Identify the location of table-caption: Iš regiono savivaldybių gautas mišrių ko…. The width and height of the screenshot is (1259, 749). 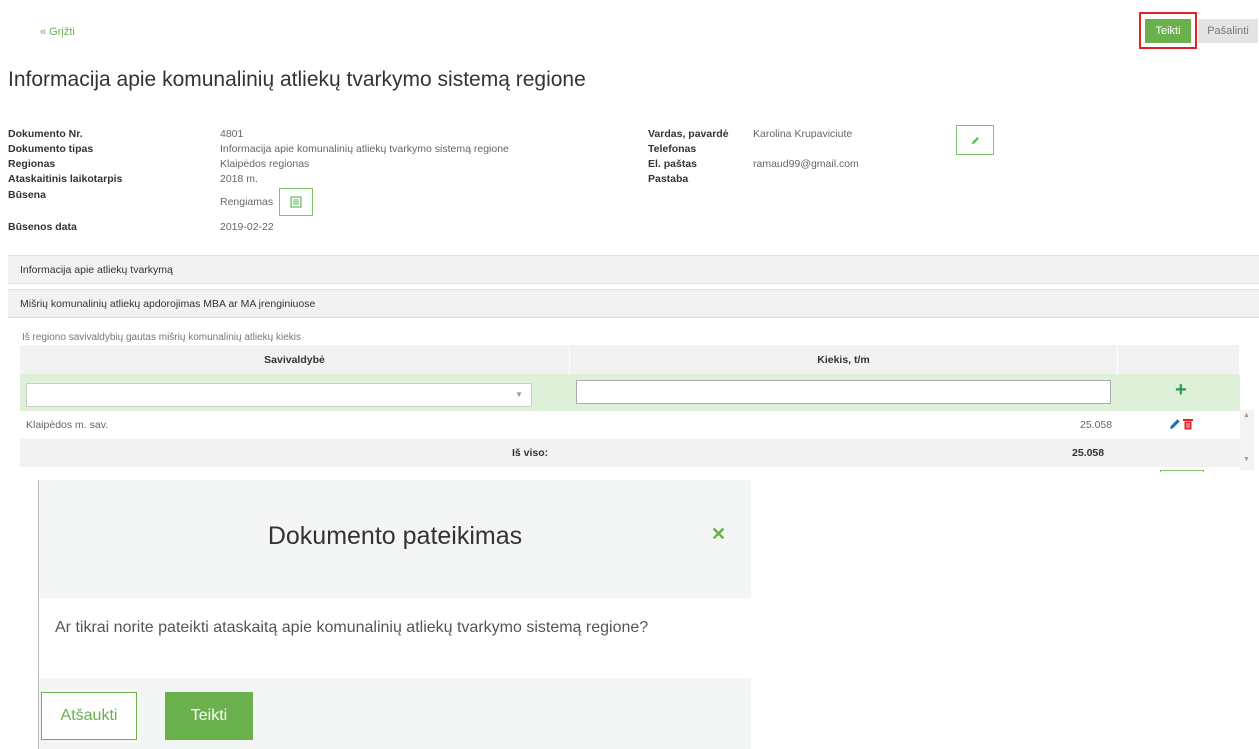
(162, 337).